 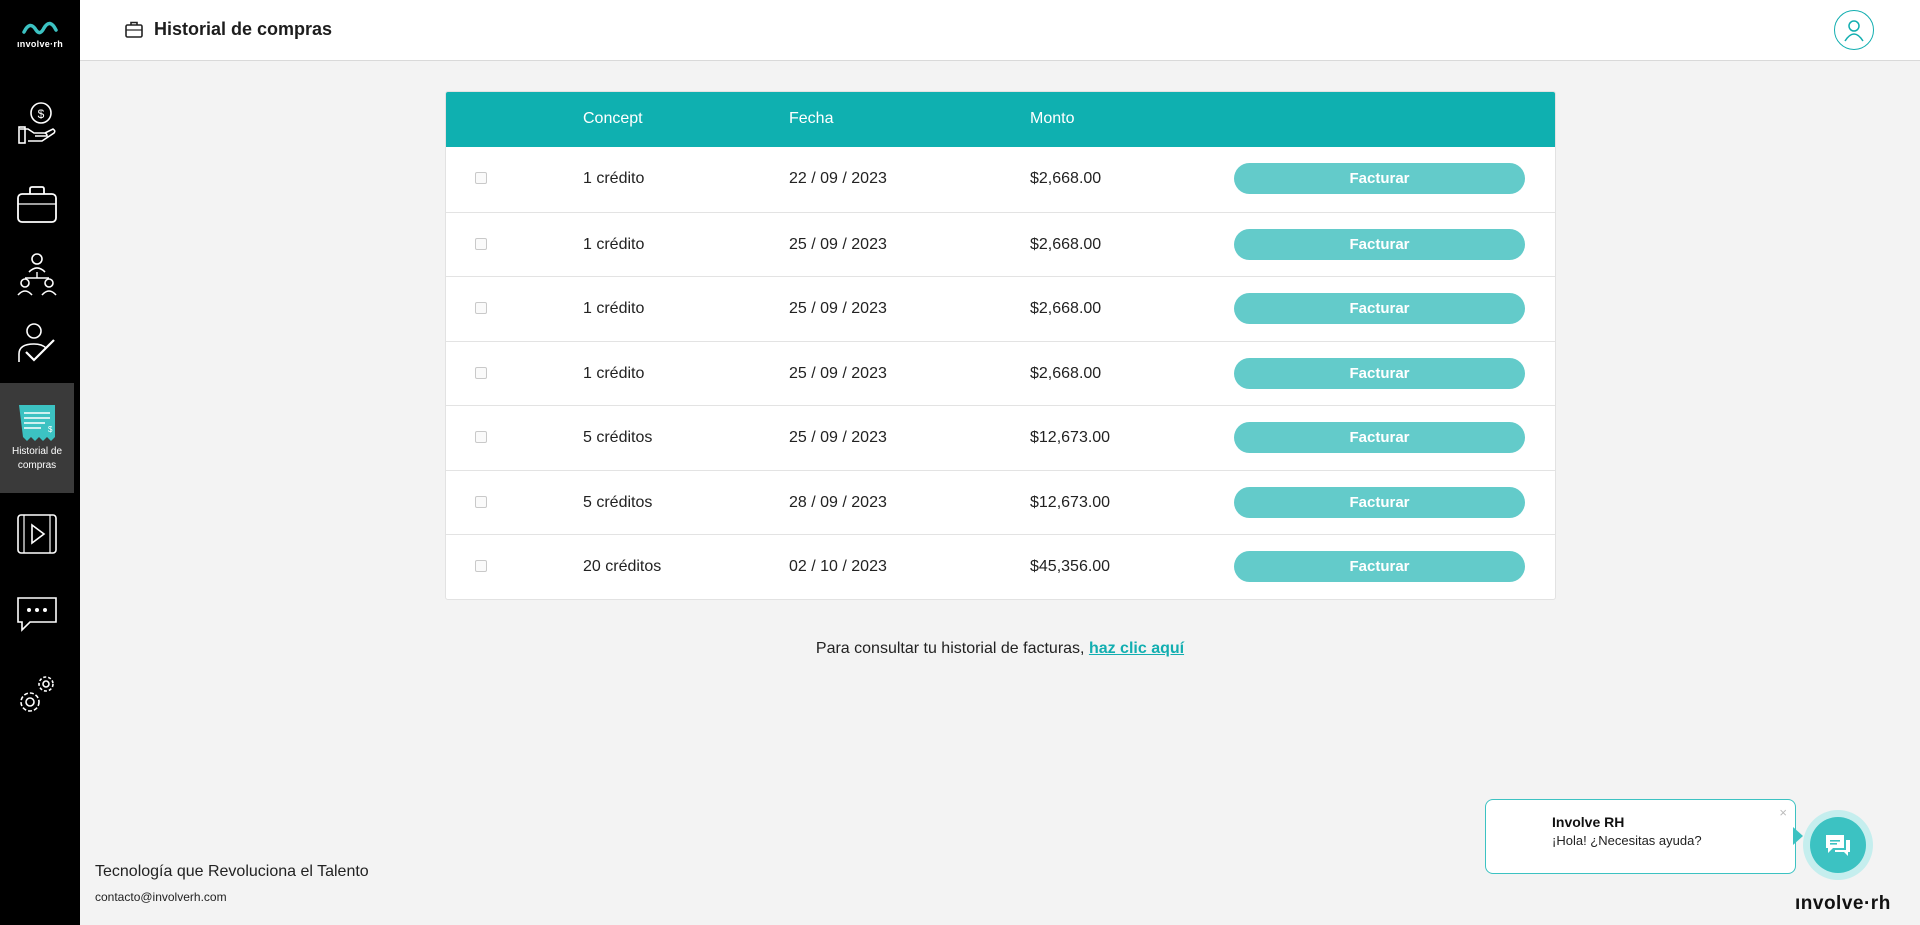 I want to click on video-icon, so click(x=37, y=534).